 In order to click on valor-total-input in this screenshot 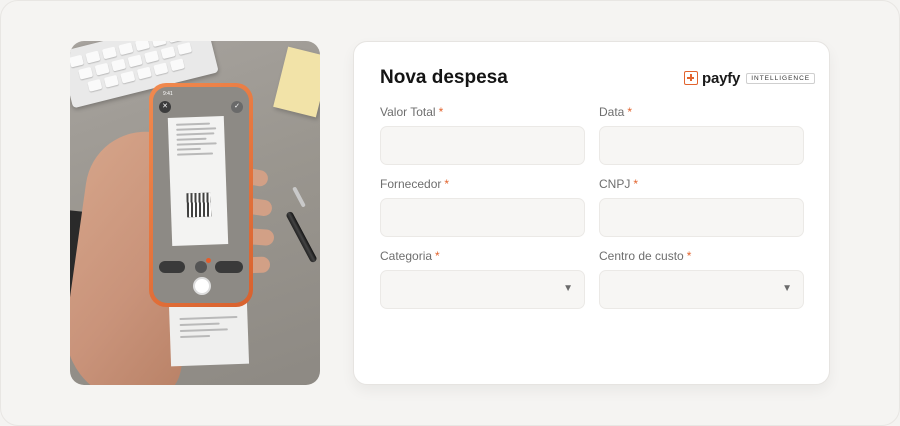, I will do `click(482, 145)`.